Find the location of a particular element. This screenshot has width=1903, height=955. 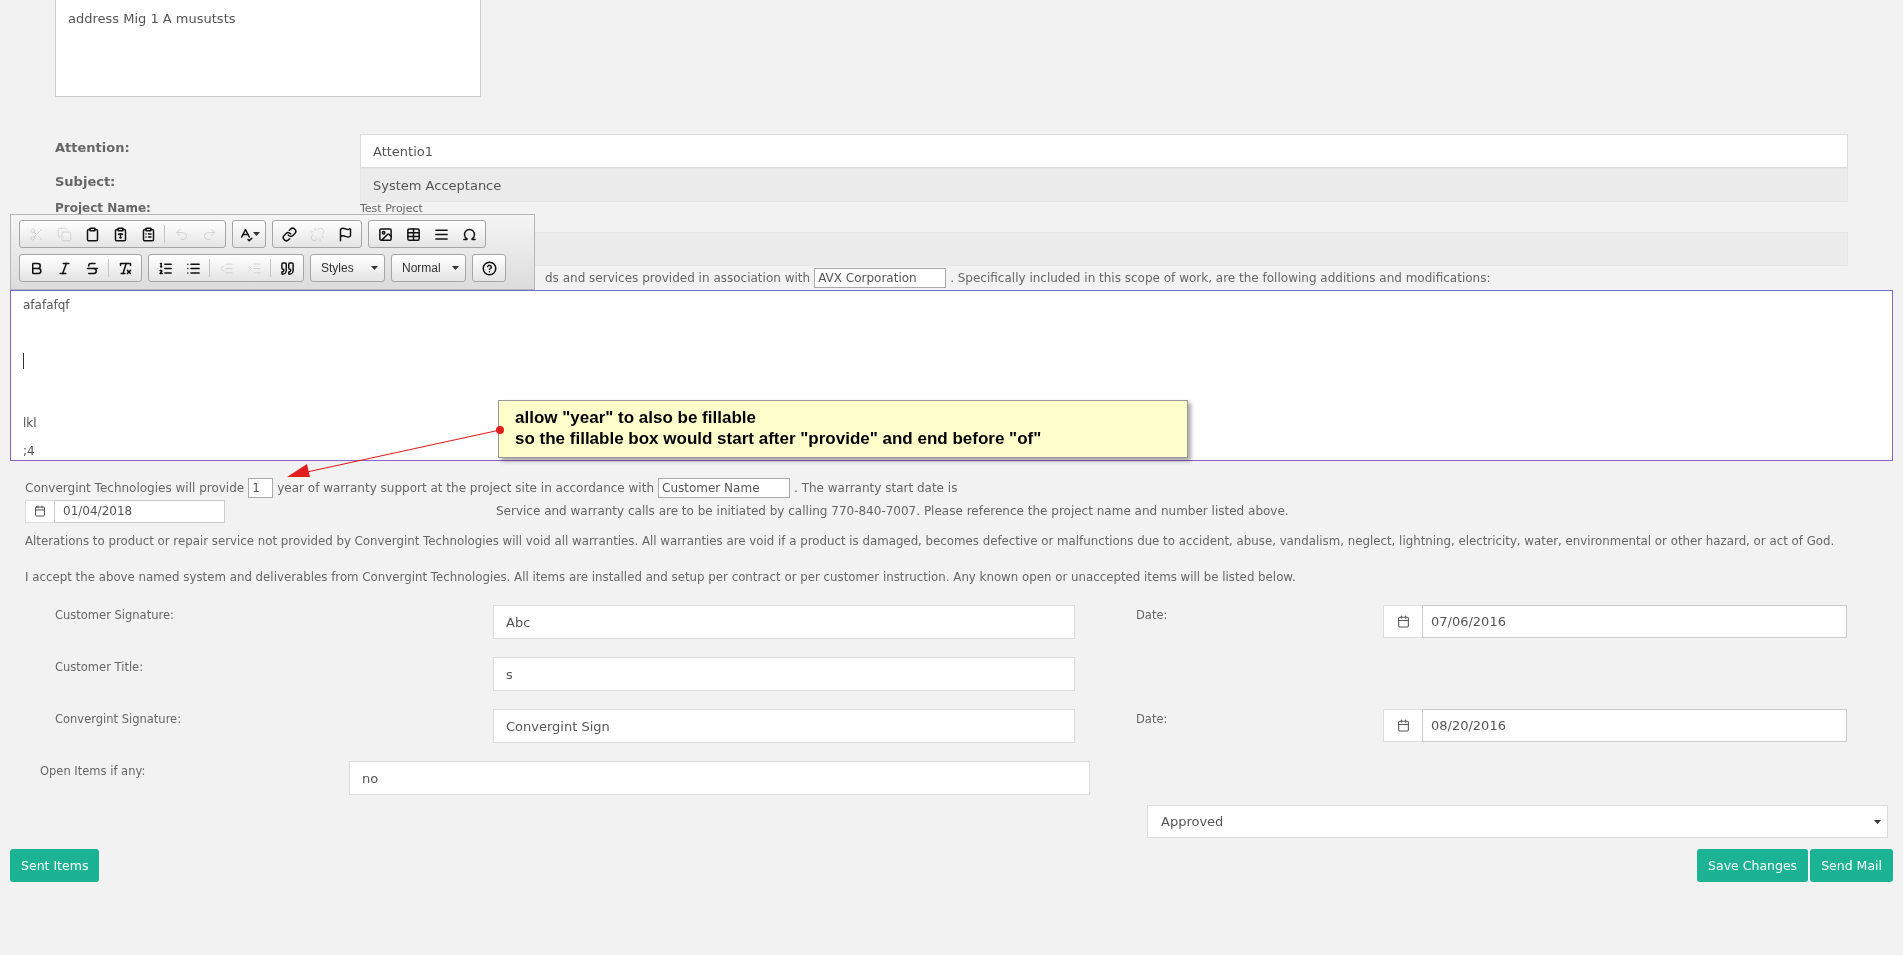

field-label: Subject: is located at coordinates (86, 182).